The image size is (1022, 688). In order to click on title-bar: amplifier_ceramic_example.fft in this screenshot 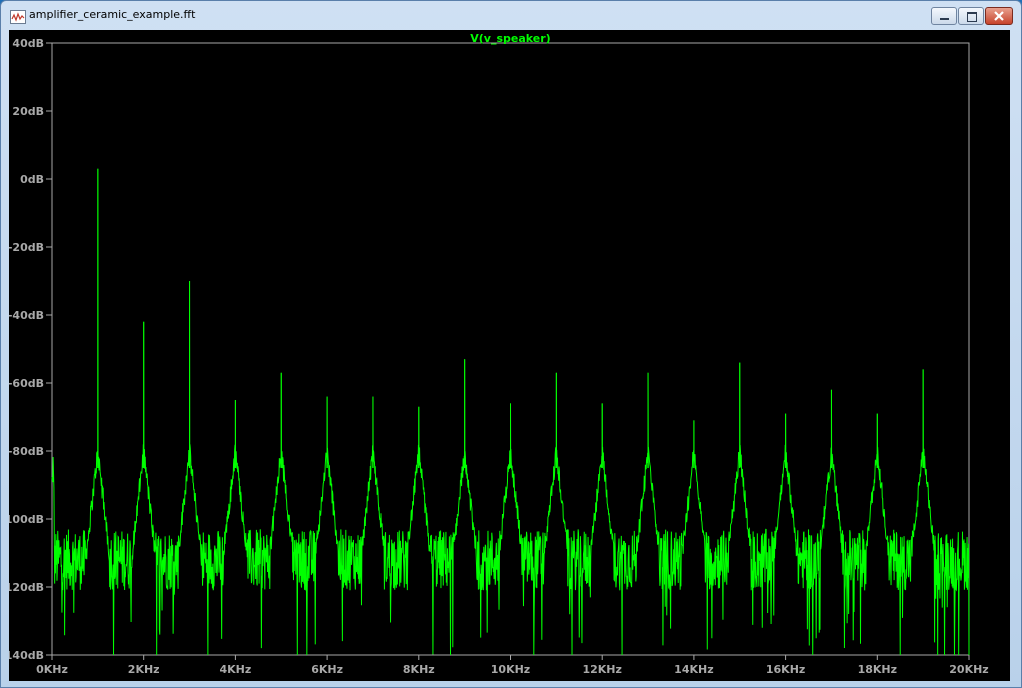, I will do `click(511, 16)`.